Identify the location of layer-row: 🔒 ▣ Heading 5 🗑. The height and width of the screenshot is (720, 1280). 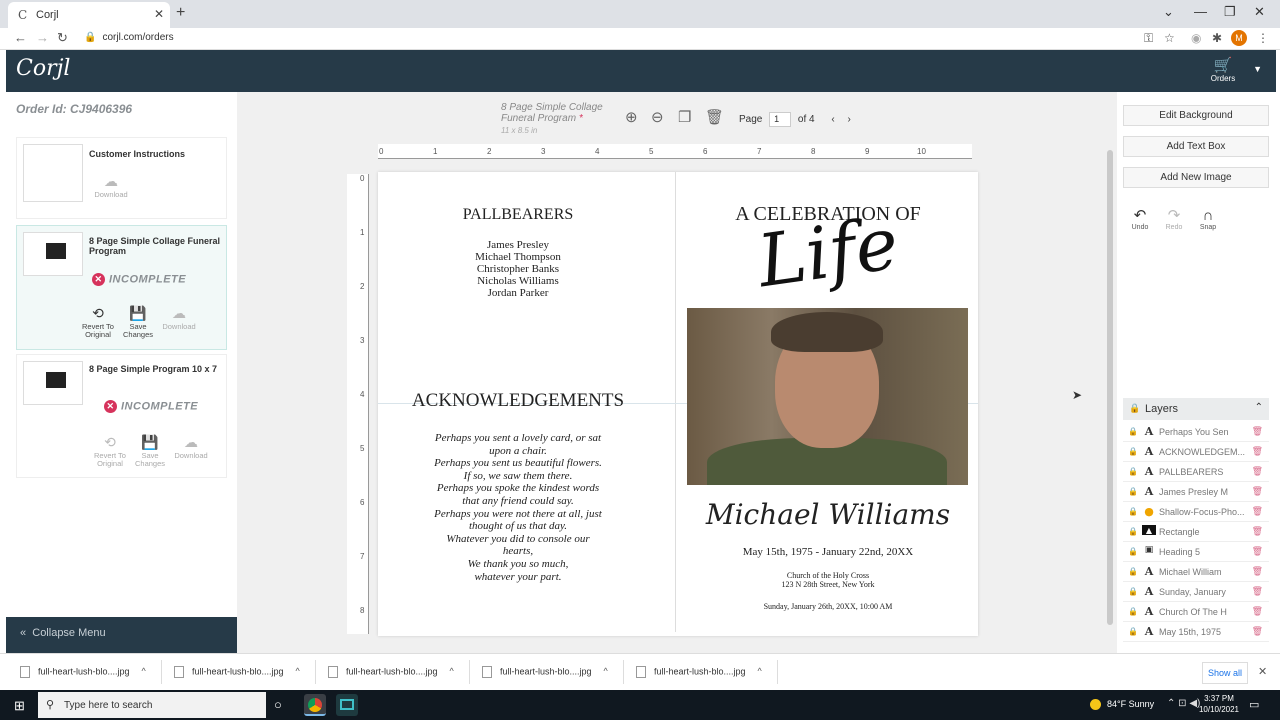
(1196, 552).